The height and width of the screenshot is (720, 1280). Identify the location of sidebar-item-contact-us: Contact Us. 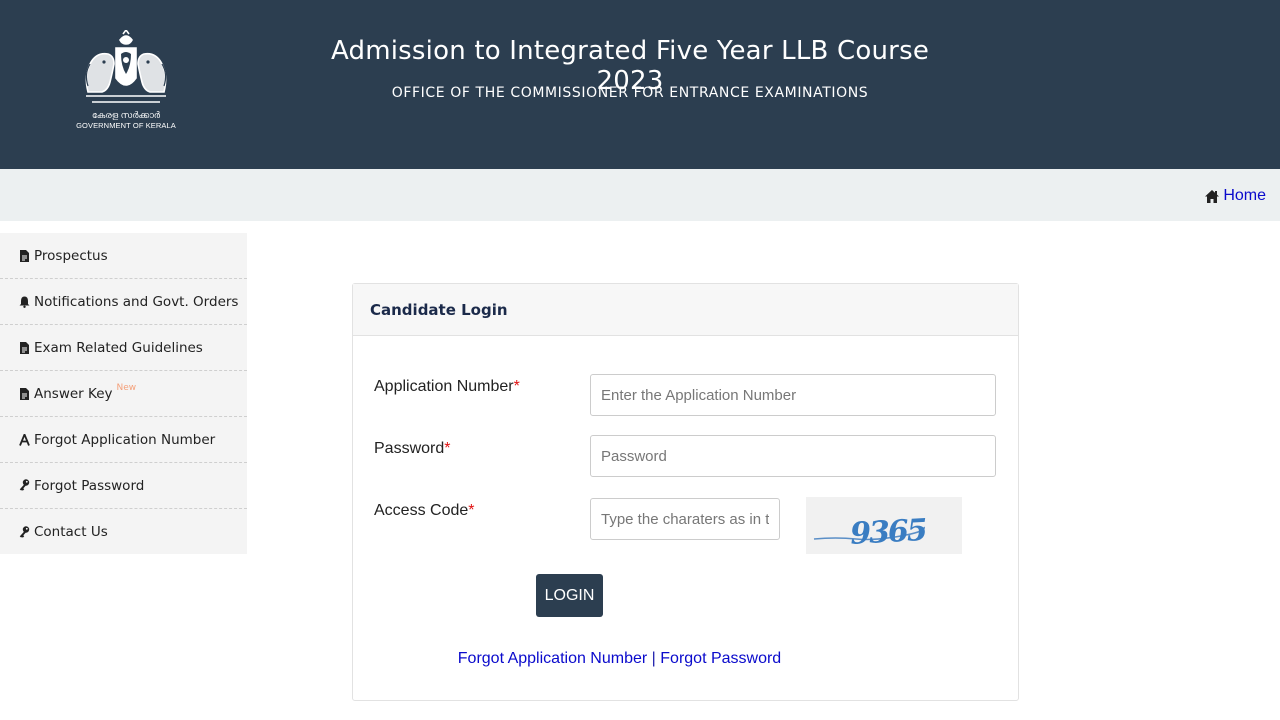
(123, 532).